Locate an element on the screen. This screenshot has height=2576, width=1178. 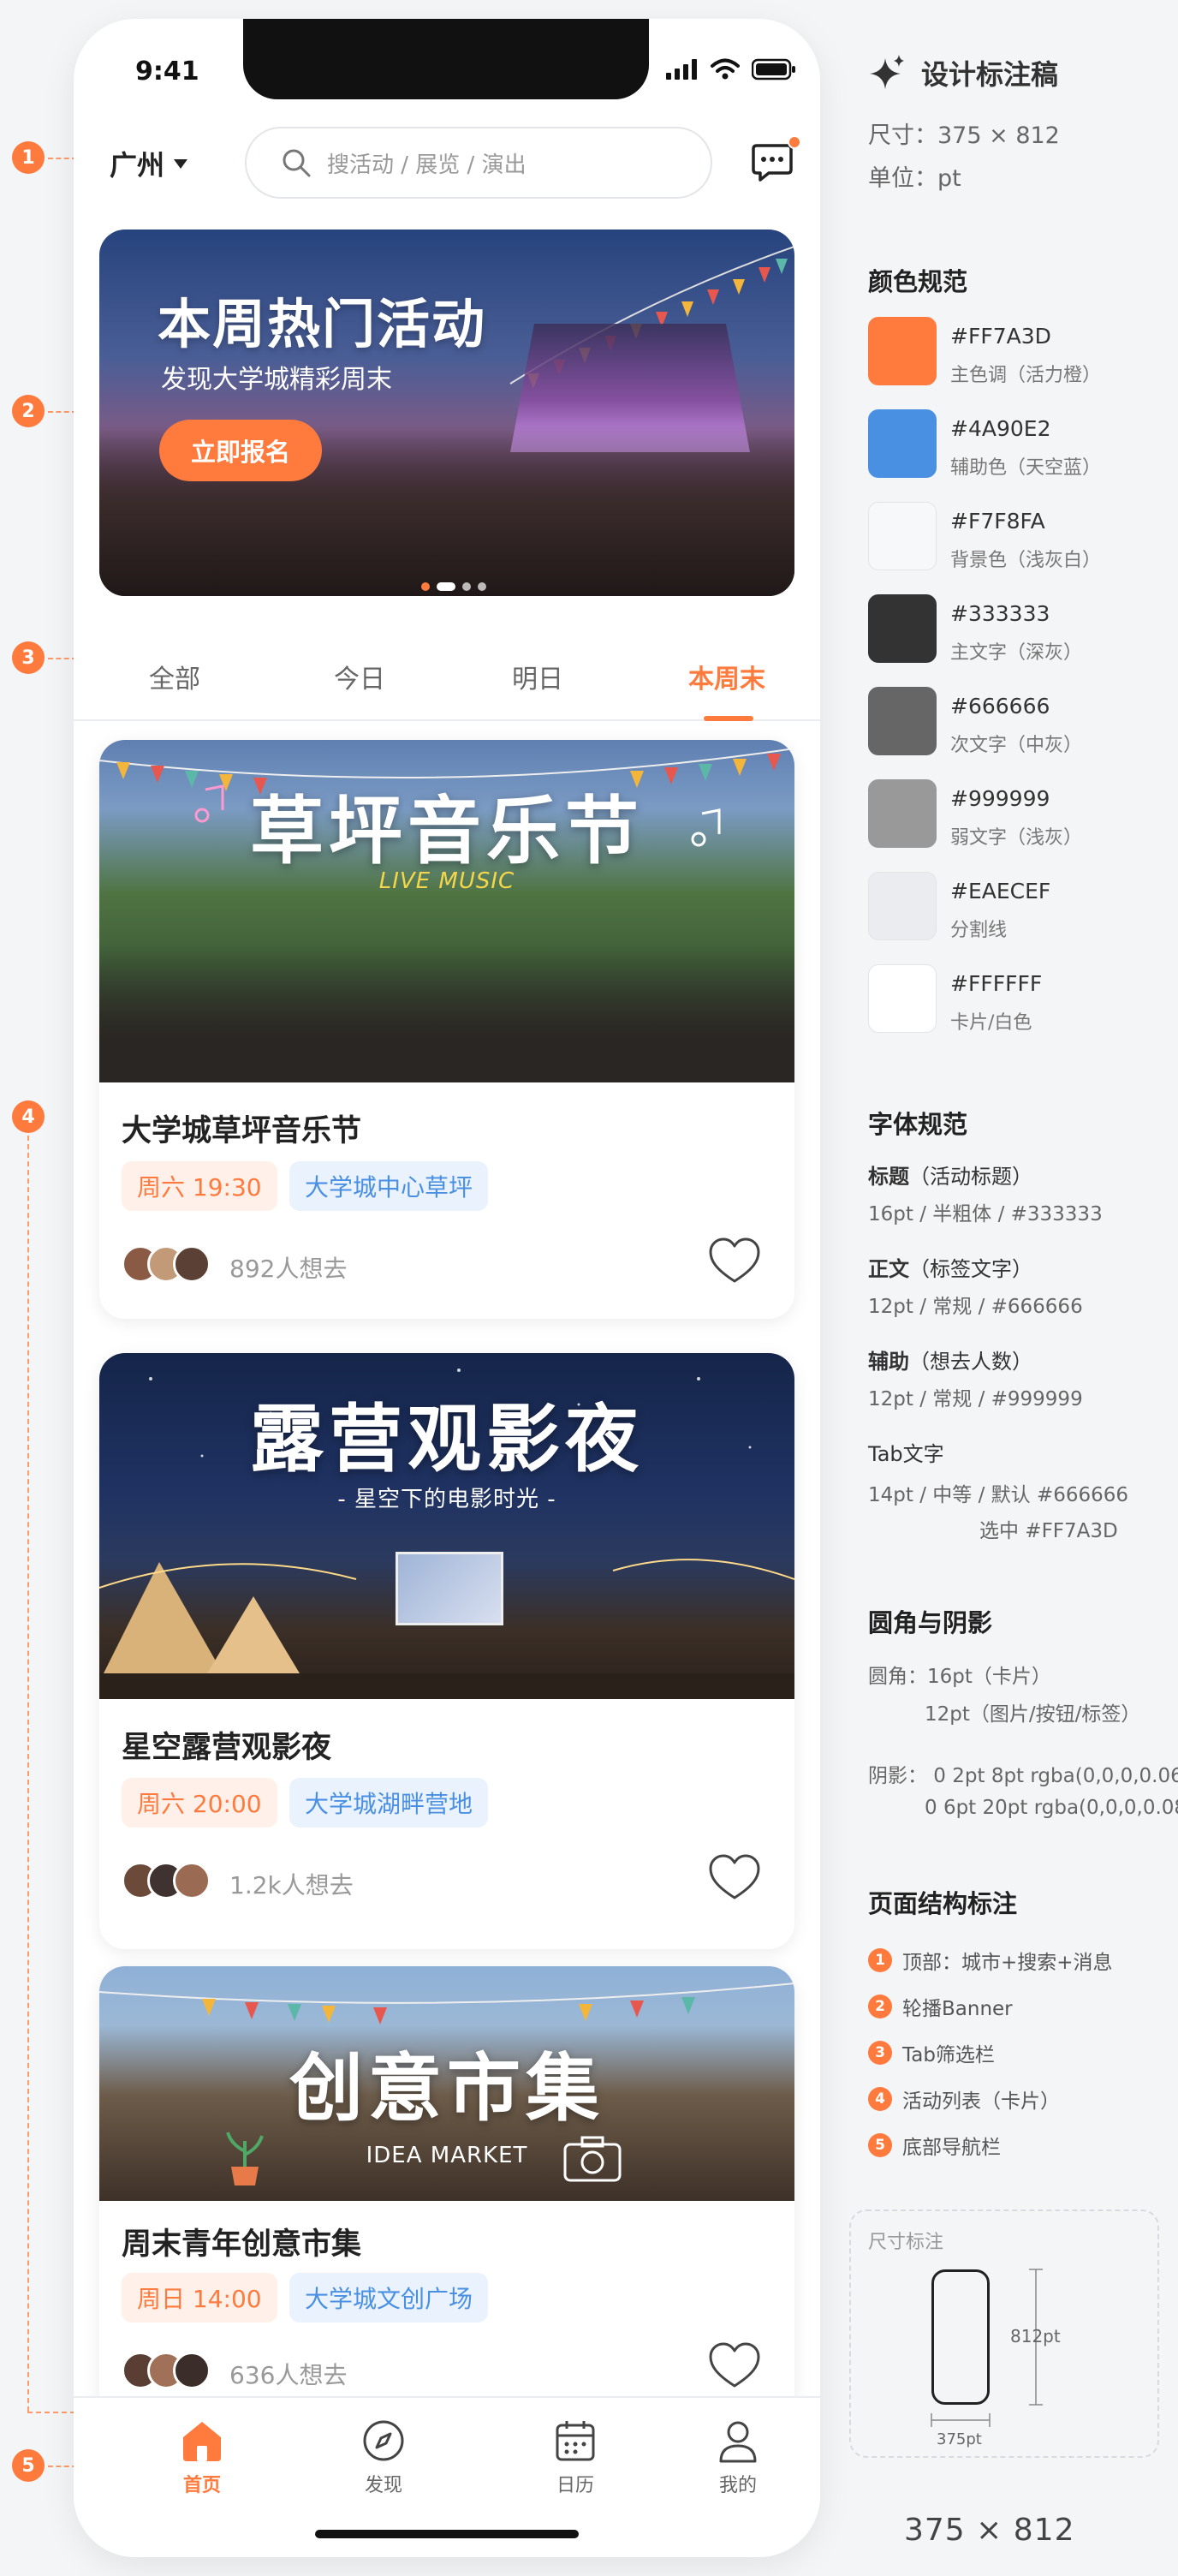
color-hex: #333333 is located at coordinates (1000, 613).